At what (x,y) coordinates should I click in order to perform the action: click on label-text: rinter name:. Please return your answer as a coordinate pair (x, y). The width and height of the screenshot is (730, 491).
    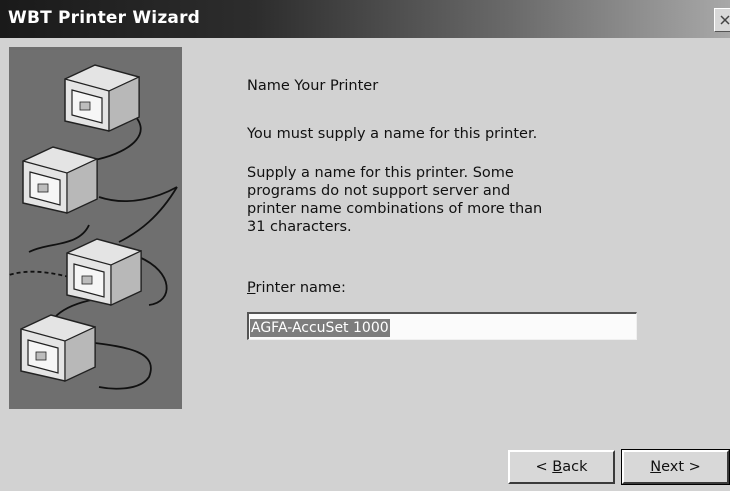
    Looking at the image, I should click on (300, 288).